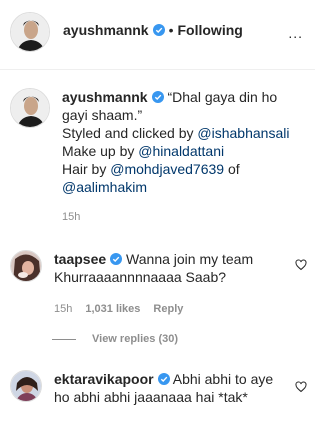 This screenshot has width=320, height=433. I want to click on comment-reply-button: Reply, so click(168, 309).